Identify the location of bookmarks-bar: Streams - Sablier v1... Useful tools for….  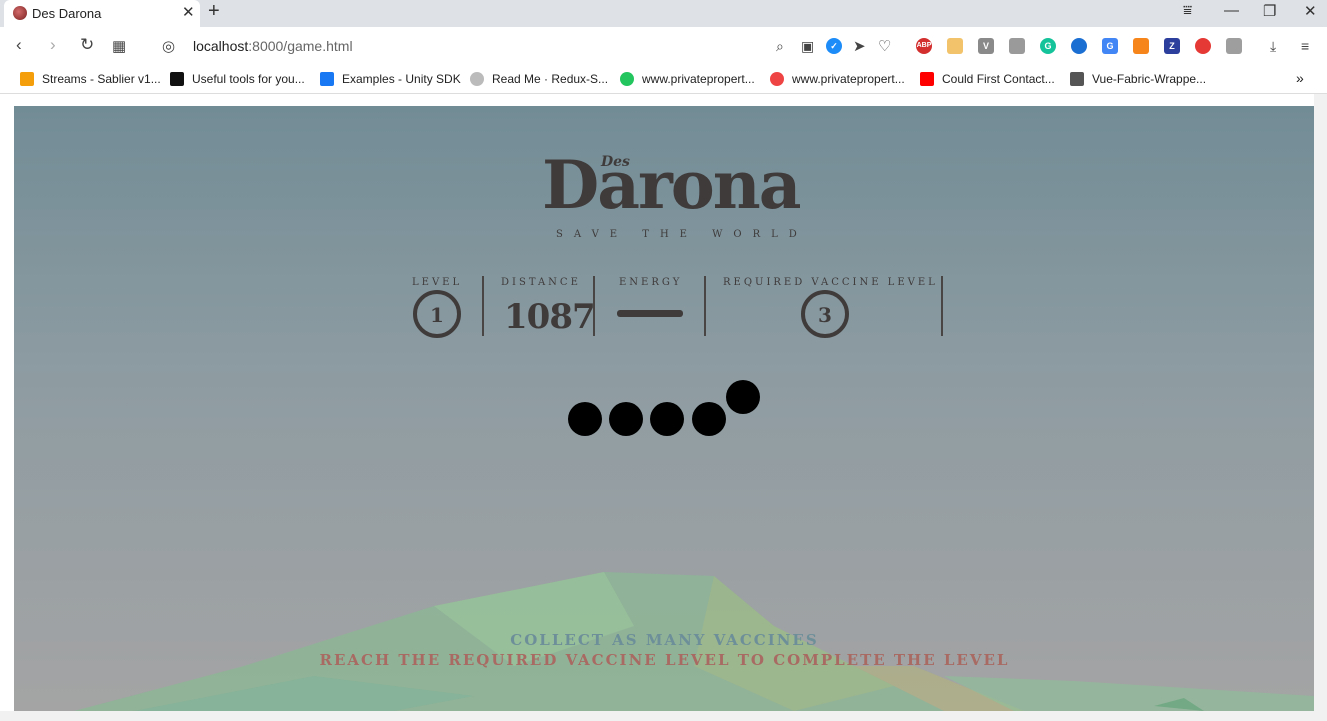
(663, 80).